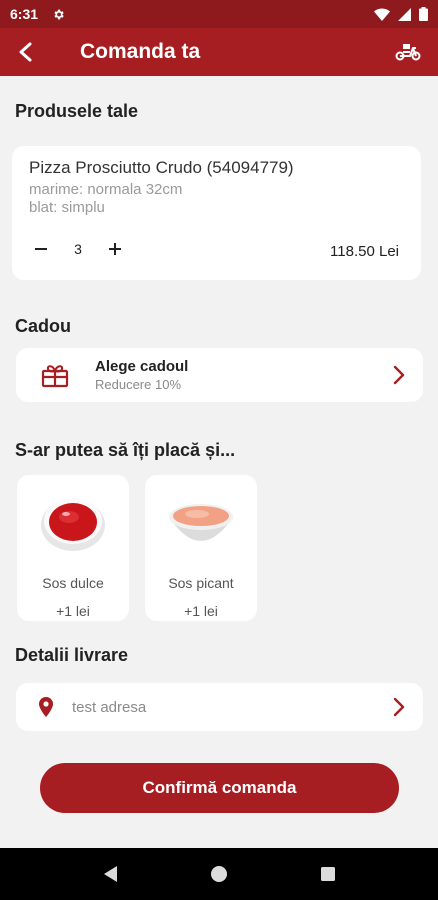 The height and width of the screenshot is (900, 438). What do you see at coordinates (110, 874) in the screenshot?
I see `nav-back-icon` at bounding box center [110, 874].